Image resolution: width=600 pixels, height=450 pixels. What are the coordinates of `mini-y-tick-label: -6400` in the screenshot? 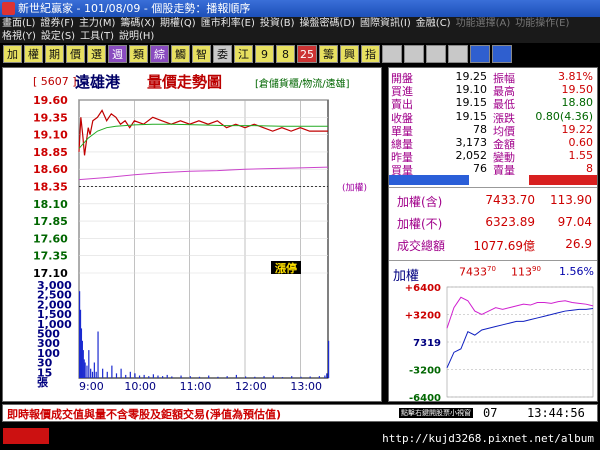 It's located at (425, 397).